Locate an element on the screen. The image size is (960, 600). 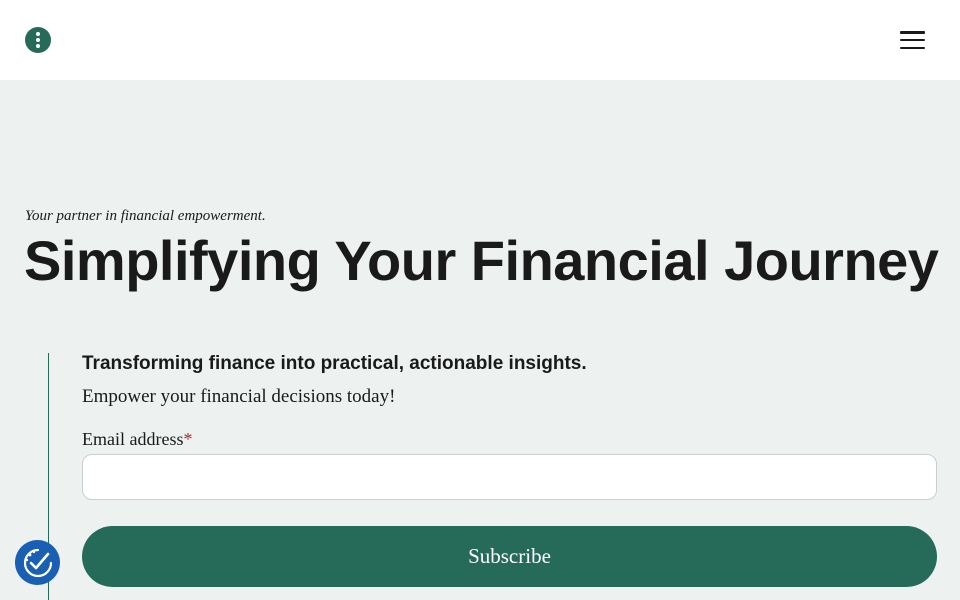
site-header is located at coordinates (480, 40).